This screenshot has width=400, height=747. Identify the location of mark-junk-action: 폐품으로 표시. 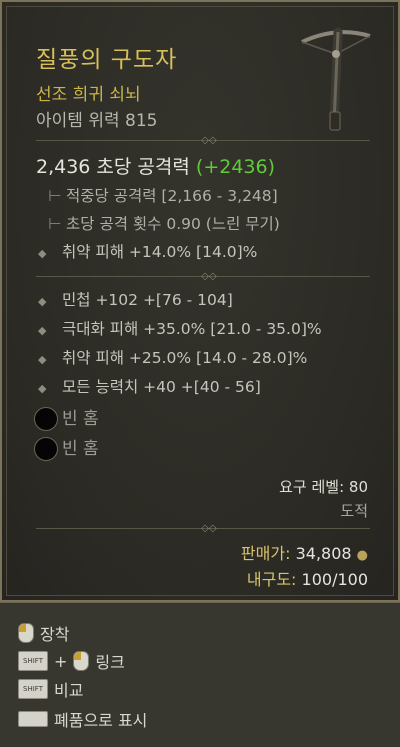
(82, 719).